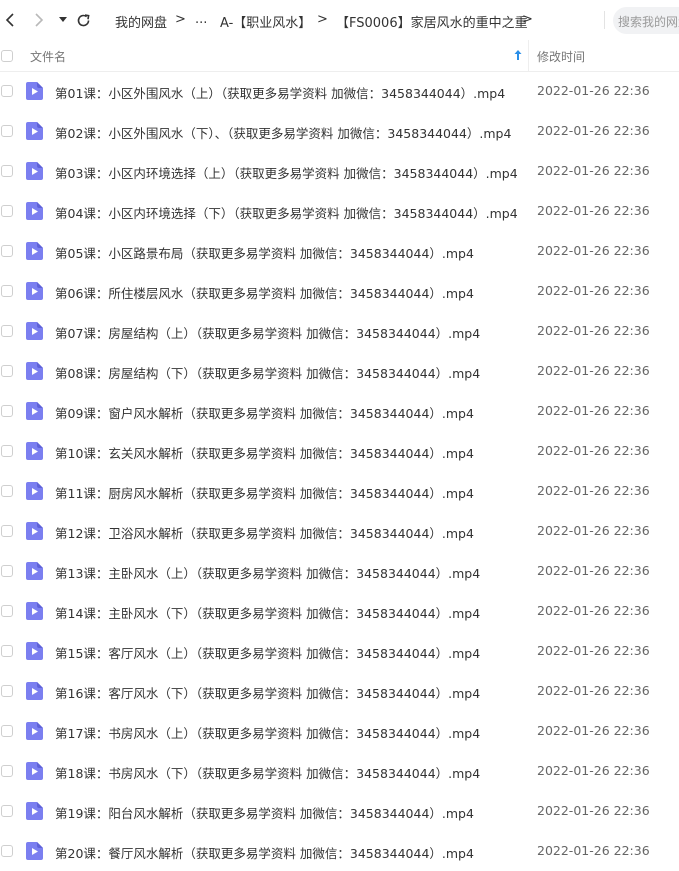 The image size is (679, 871). Describe the element at coordinates (10, 20) in the screenshot. I see `back-button` at that location.